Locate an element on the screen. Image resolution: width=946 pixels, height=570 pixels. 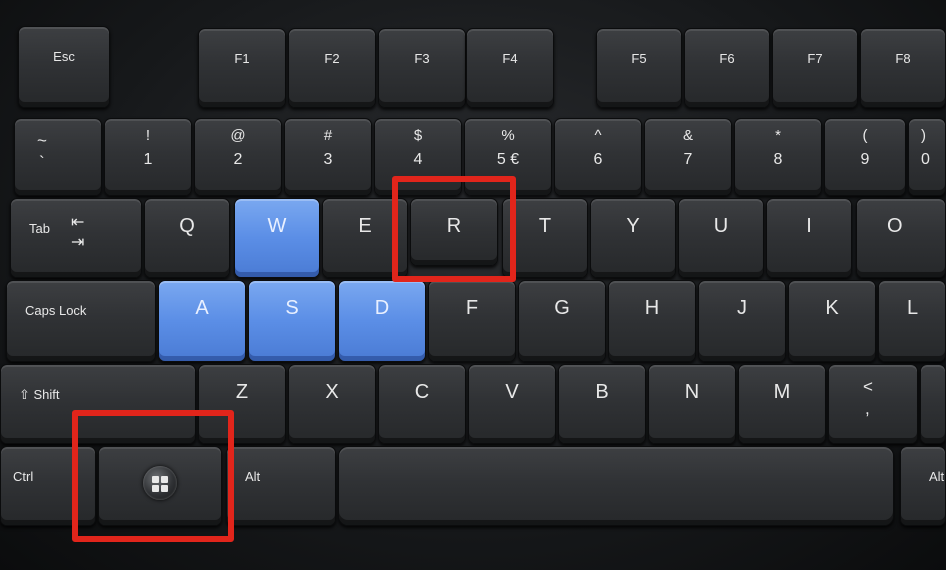
key-a: A is located at coordinates (202, 321).